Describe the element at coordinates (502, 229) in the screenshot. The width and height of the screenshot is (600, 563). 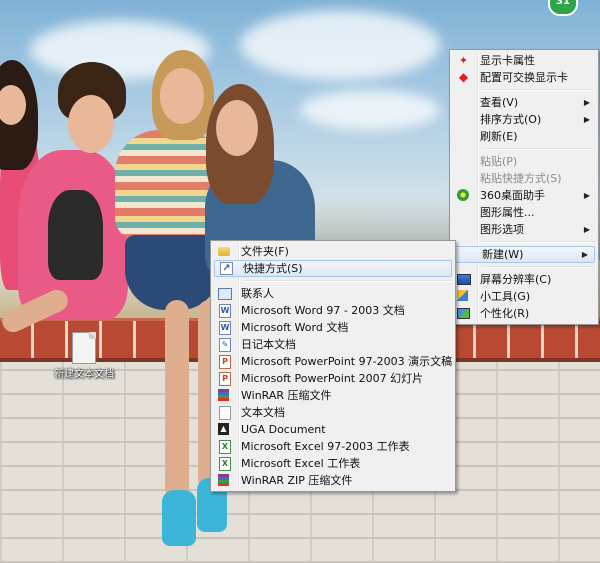
I see `menu-item-label: 图形选项` at that location.